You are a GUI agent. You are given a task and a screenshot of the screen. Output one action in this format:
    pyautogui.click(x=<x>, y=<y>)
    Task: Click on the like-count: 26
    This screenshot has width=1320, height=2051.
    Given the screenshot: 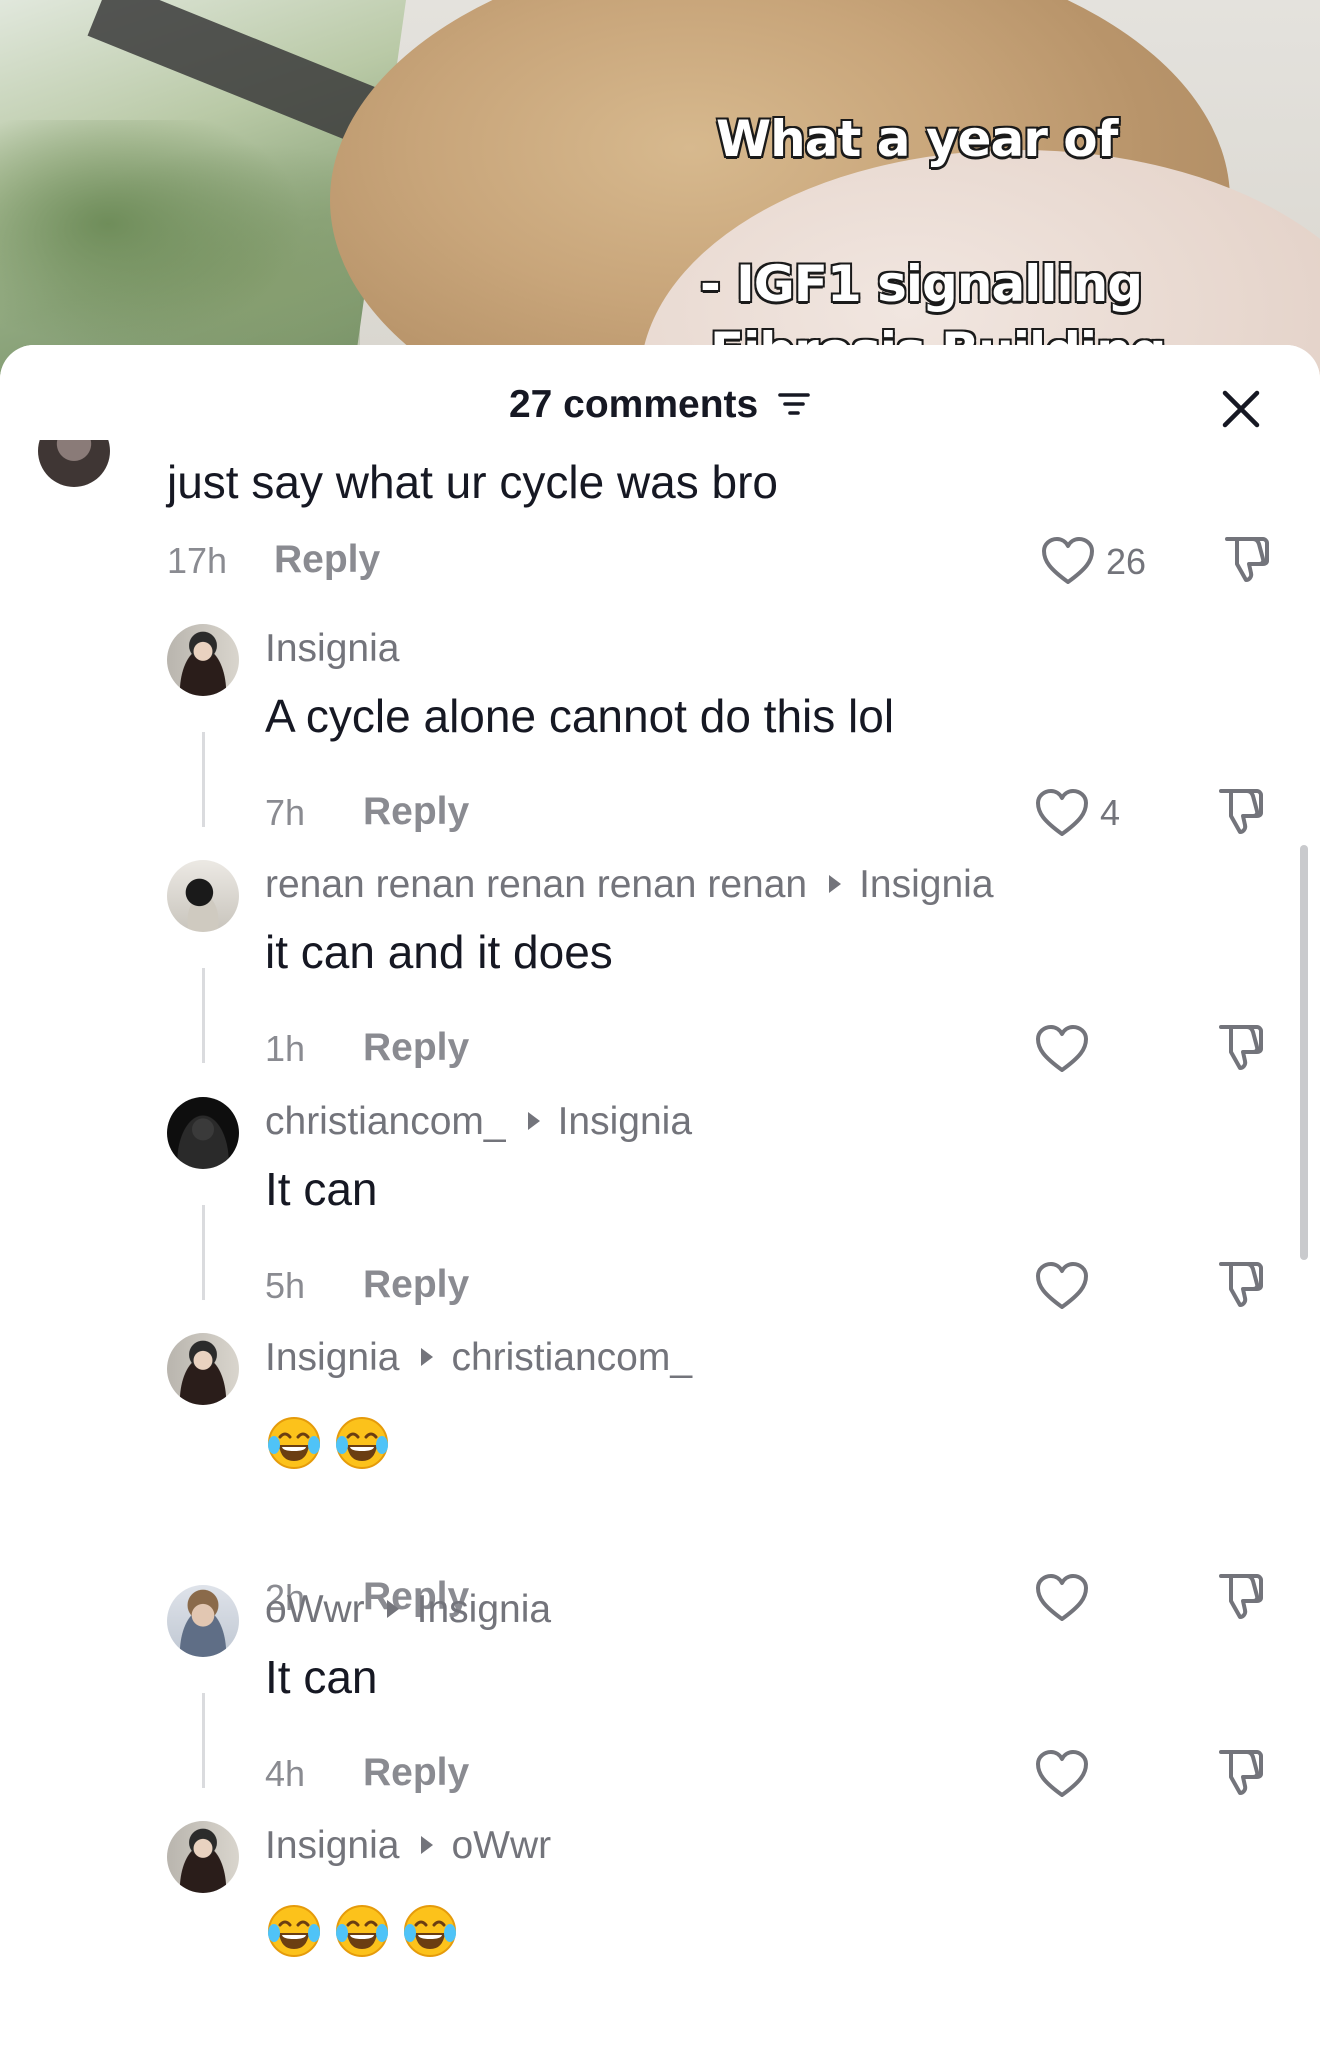 What is the action you would take?
    pyautogui.click(x=1126, y=561)
    